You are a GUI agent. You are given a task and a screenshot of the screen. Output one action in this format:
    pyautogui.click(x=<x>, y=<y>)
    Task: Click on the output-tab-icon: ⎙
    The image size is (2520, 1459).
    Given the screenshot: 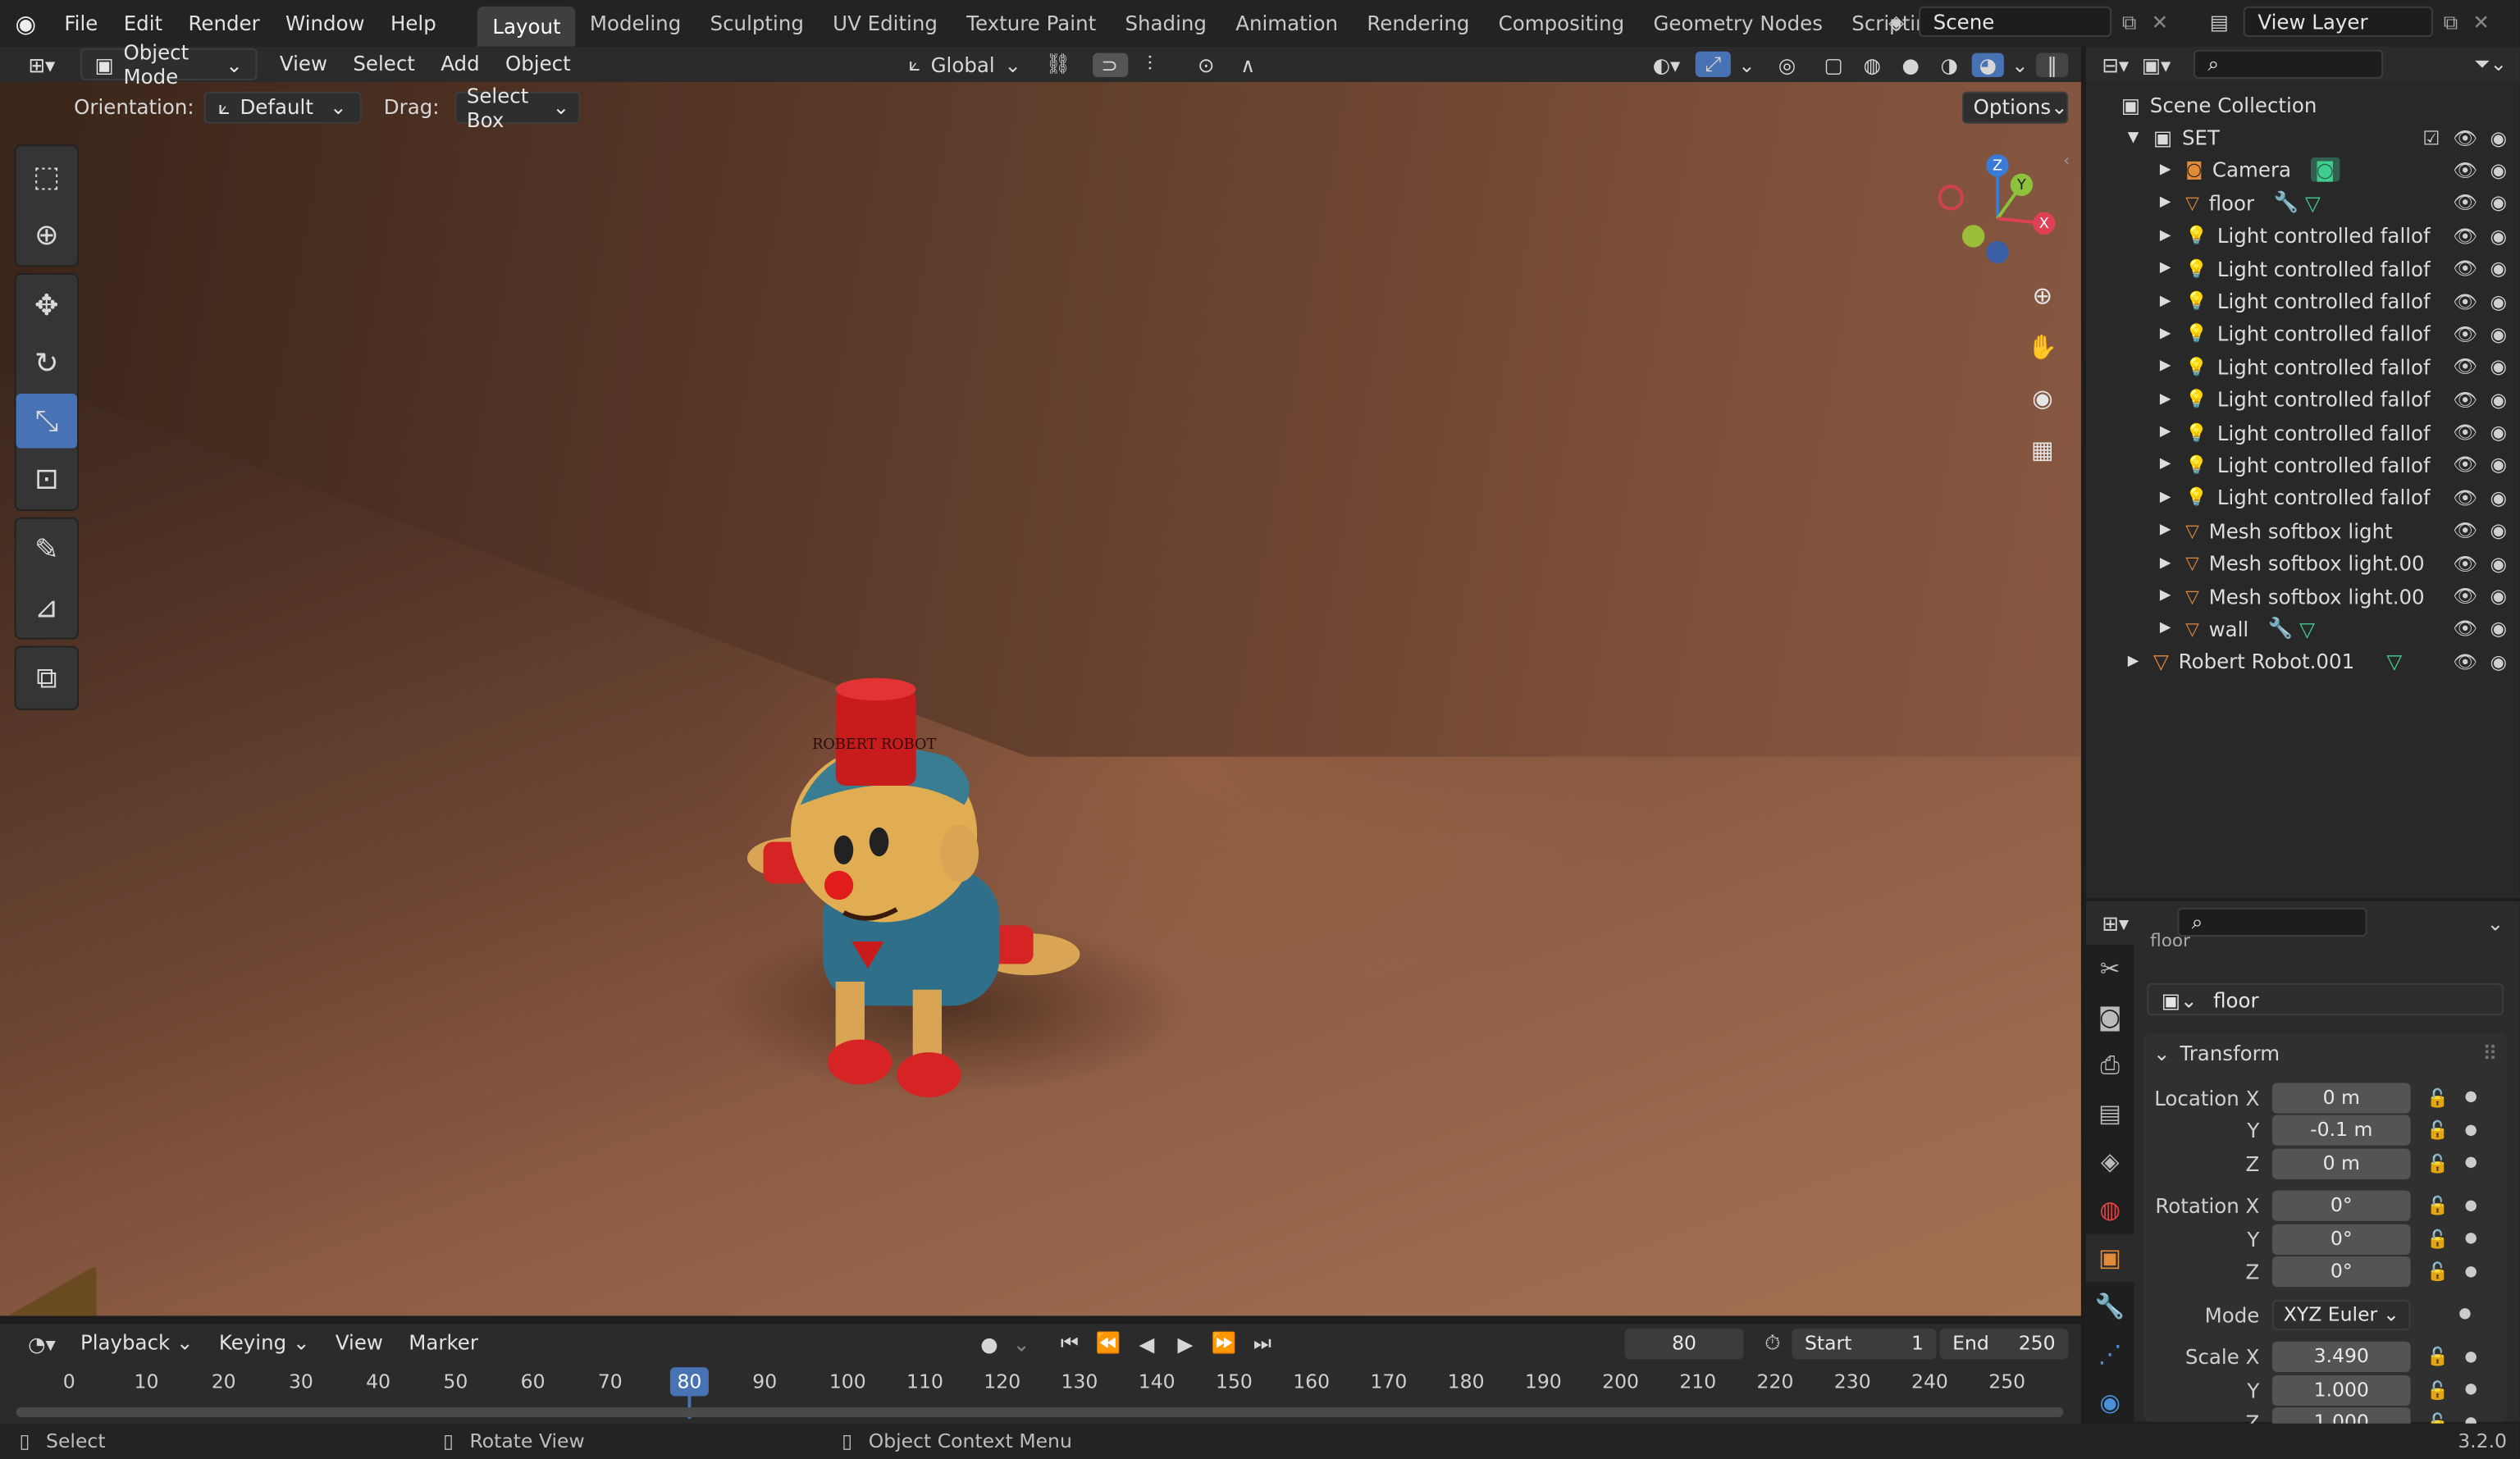 What is the action you would take?
    pyautogui.click(x=2110, y=1065)
    